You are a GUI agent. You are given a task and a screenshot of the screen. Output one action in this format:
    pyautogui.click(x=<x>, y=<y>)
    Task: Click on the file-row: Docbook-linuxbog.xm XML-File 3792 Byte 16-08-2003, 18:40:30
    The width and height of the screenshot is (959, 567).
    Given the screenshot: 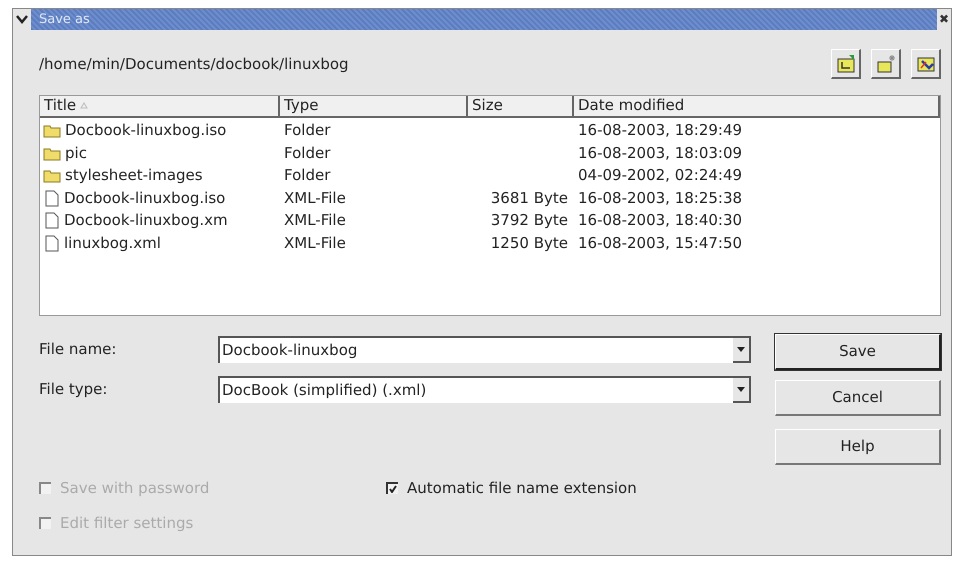 What is the action you would take?
    pyautogui.click(x=490, y=221)
    